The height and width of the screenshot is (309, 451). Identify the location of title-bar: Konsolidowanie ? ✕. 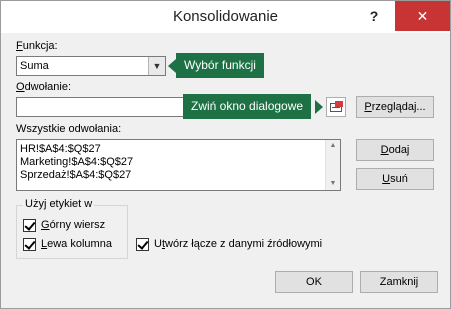
(225, 17).